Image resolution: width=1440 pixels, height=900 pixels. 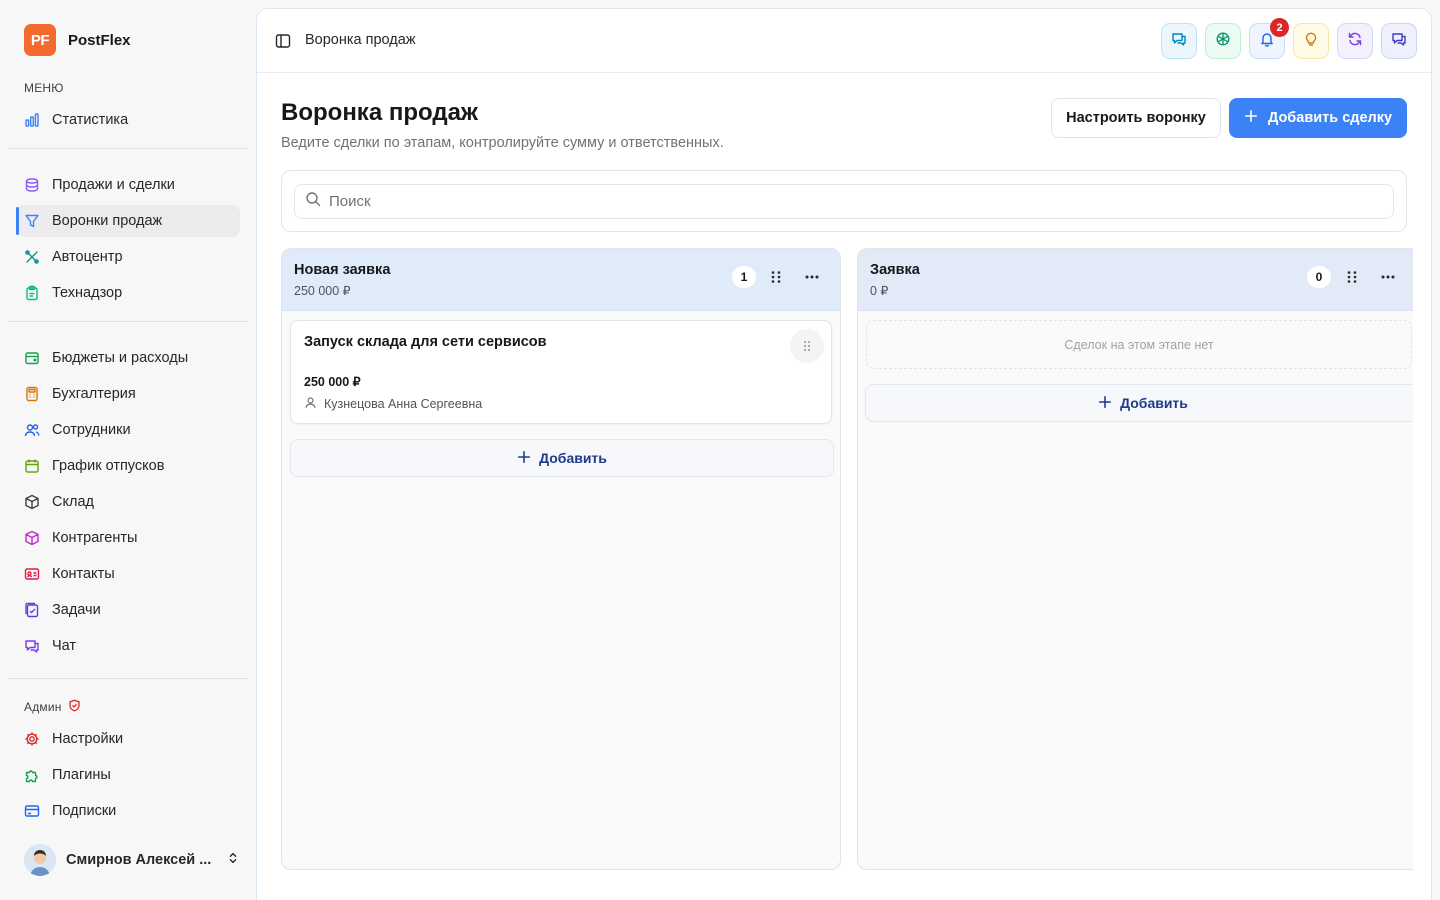 I want to click on sidebar-item-budgets: Бюджеты и расходы, so click(x=128, y=358).